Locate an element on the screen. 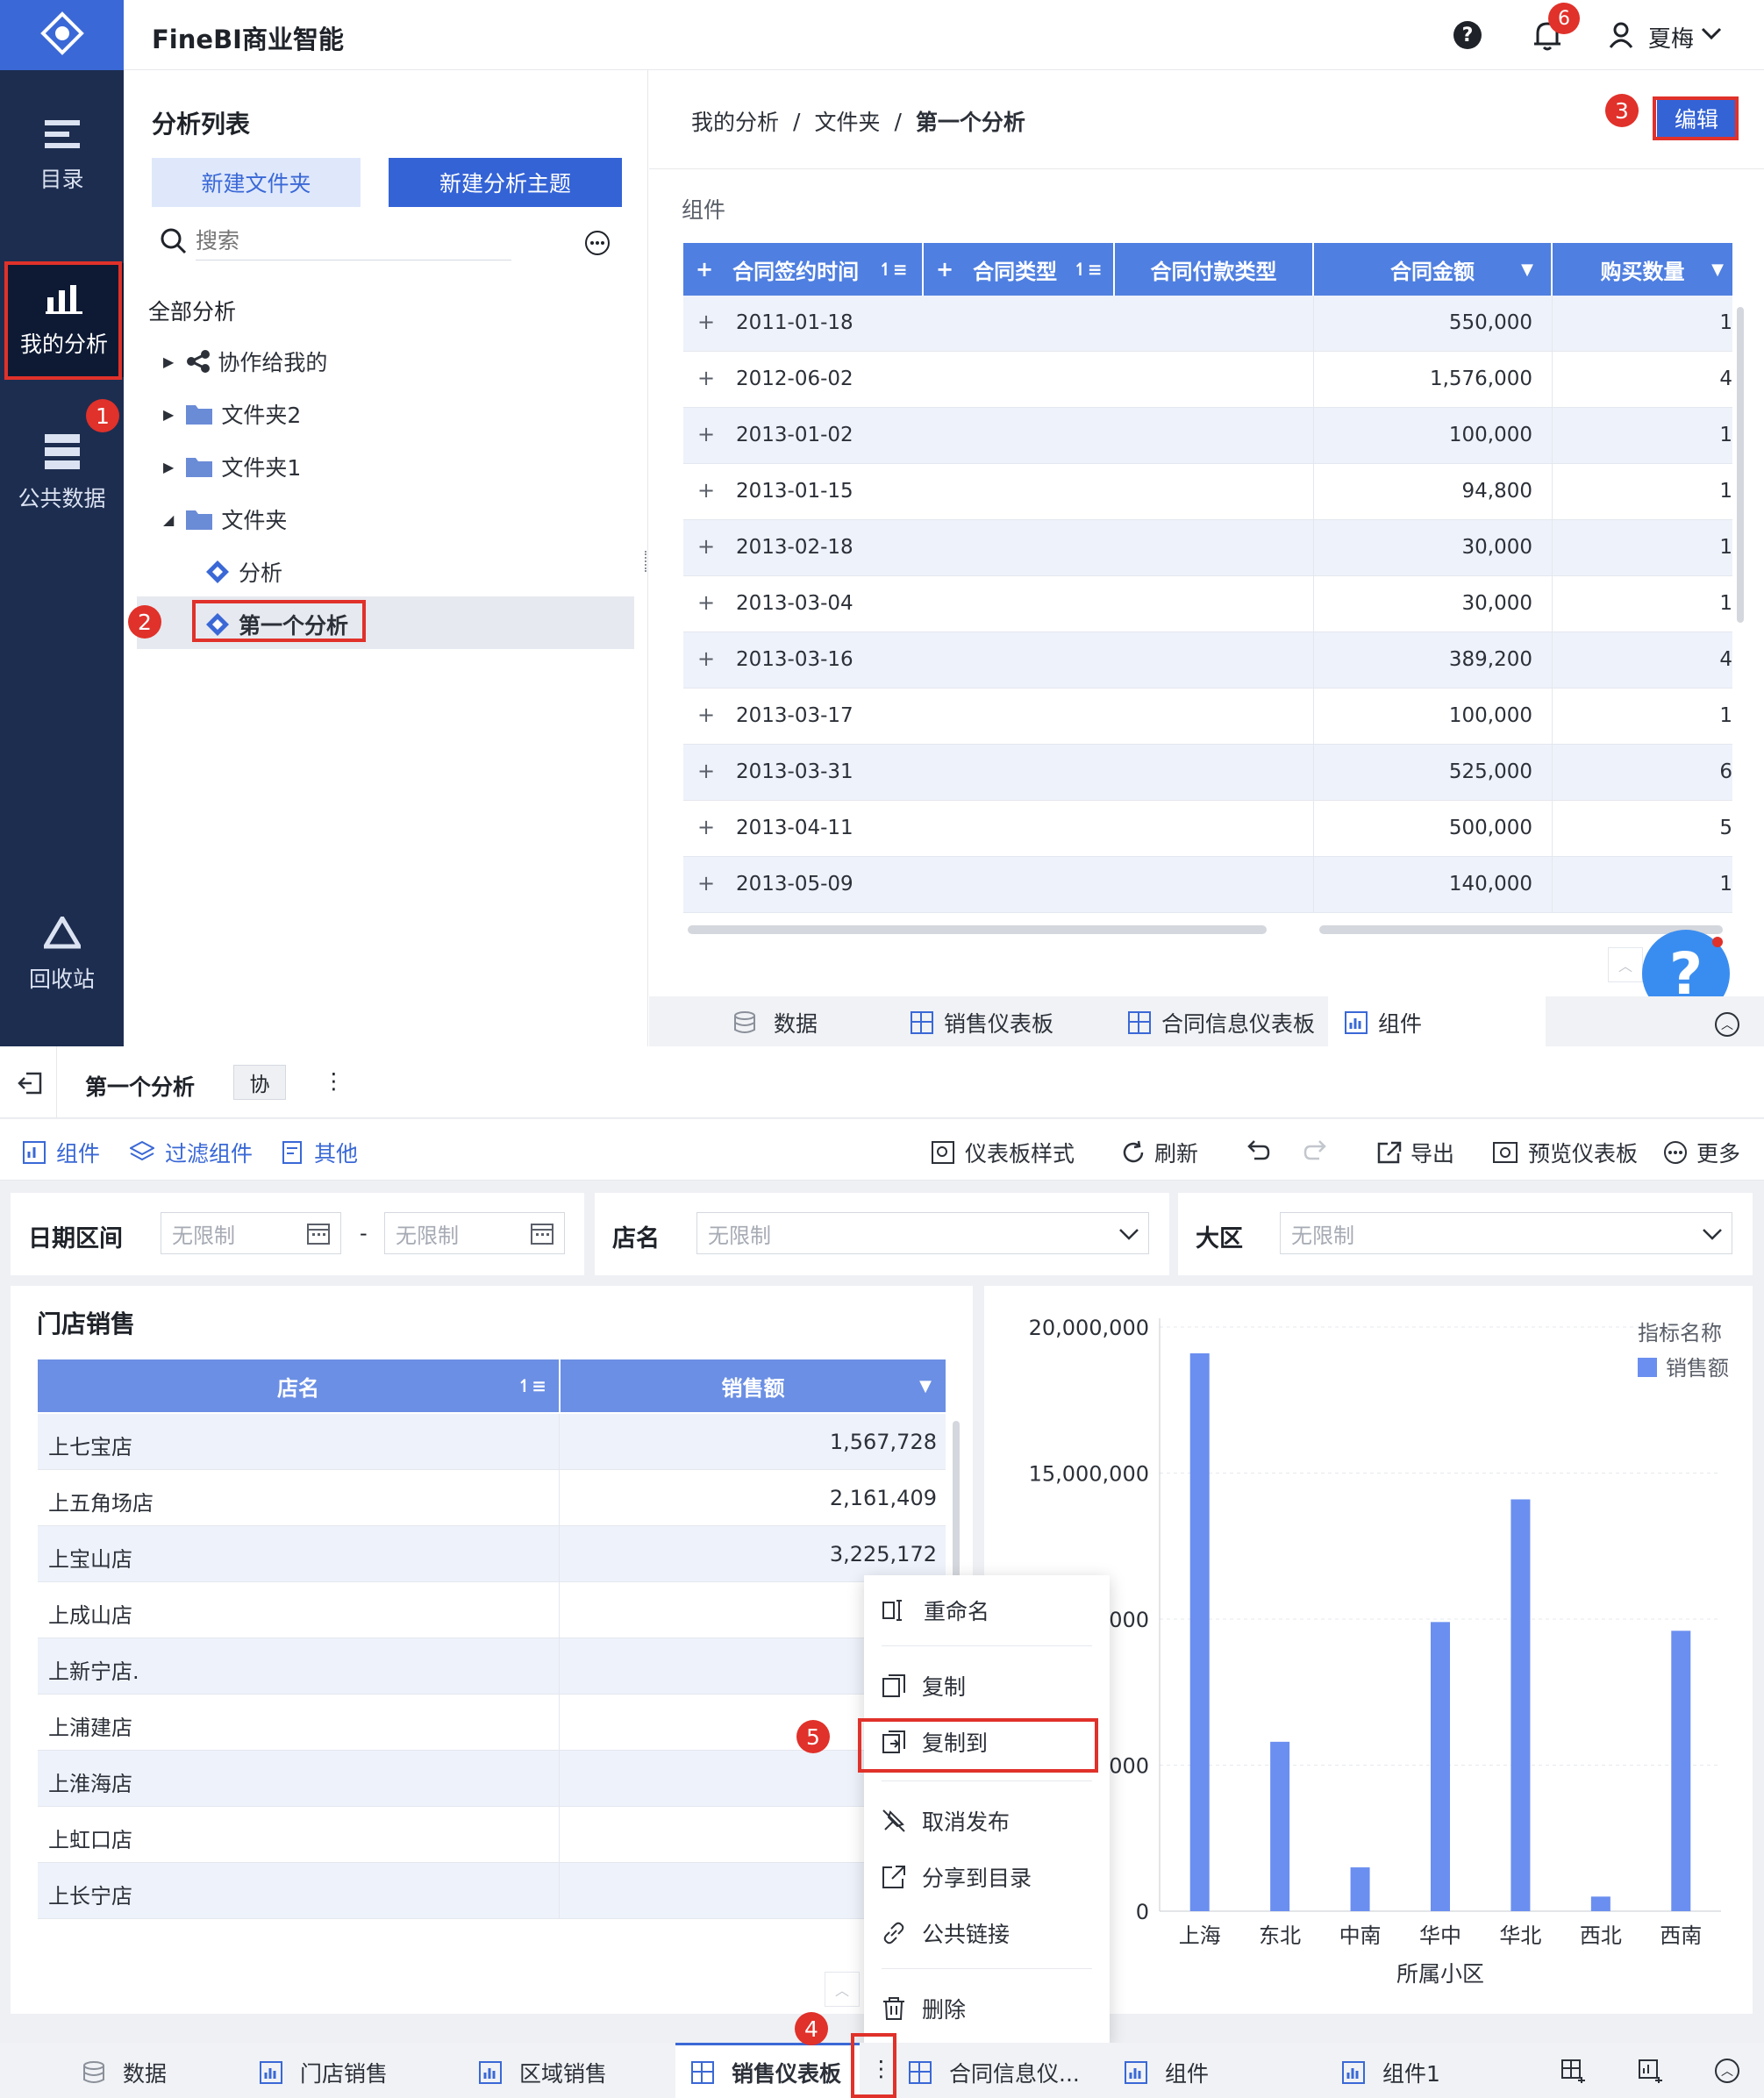 The height and width of the screenshot is (2098, 1764). table-row: 上五角场店 2,161,409 is located at coordinates (492, 1498).